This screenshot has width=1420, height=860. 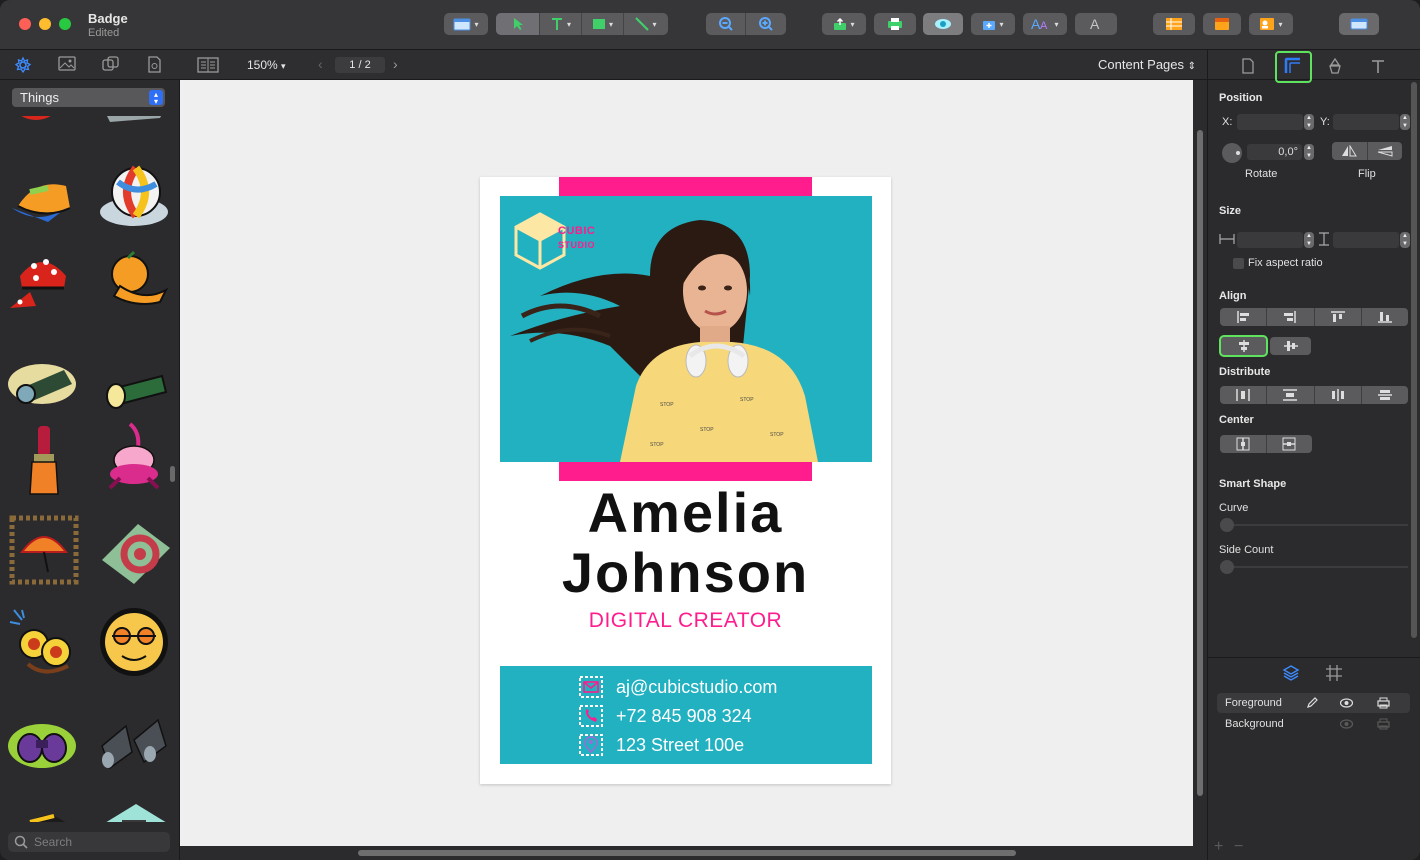 What do you see at coordinates (1346, 703) in the screenshot?
I see `visibility-eye-icon` at bounding box center [1346, 703].